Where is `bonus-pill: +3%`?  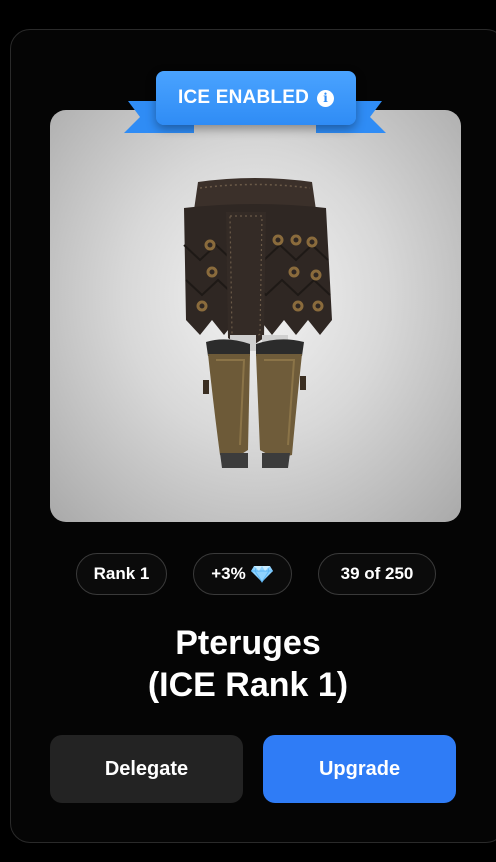
bonus-pill: +3% is located at coordinates (242, 574).